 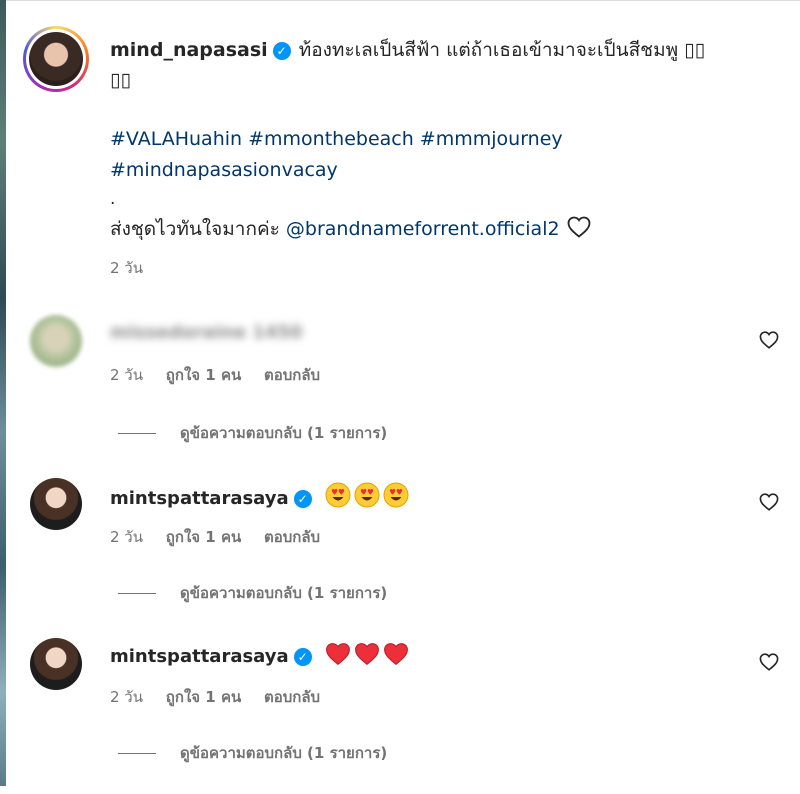 I want to click on top-divider, so click(x=403, y=0).